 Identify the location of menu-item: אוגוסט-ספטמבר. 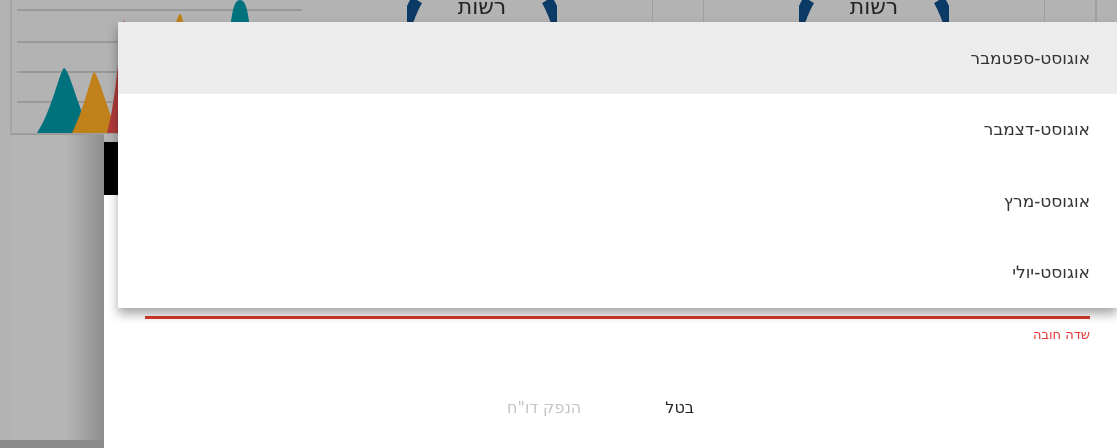
(617, 58).